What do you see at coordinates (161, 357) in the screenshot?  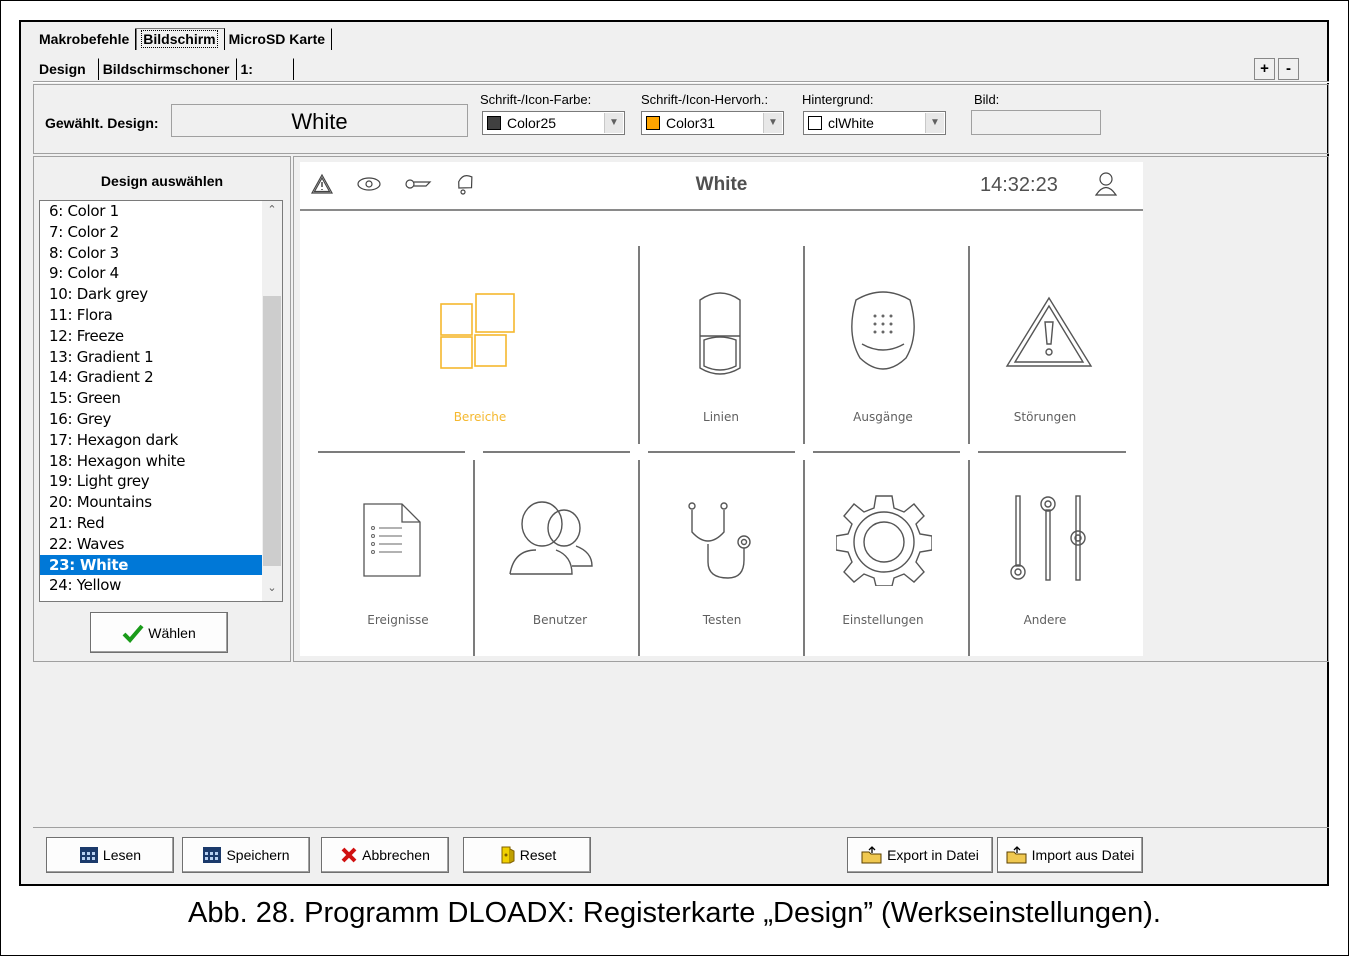 I see `design-list-item: 13: Gradient 1` at bounding box center [161, 357].